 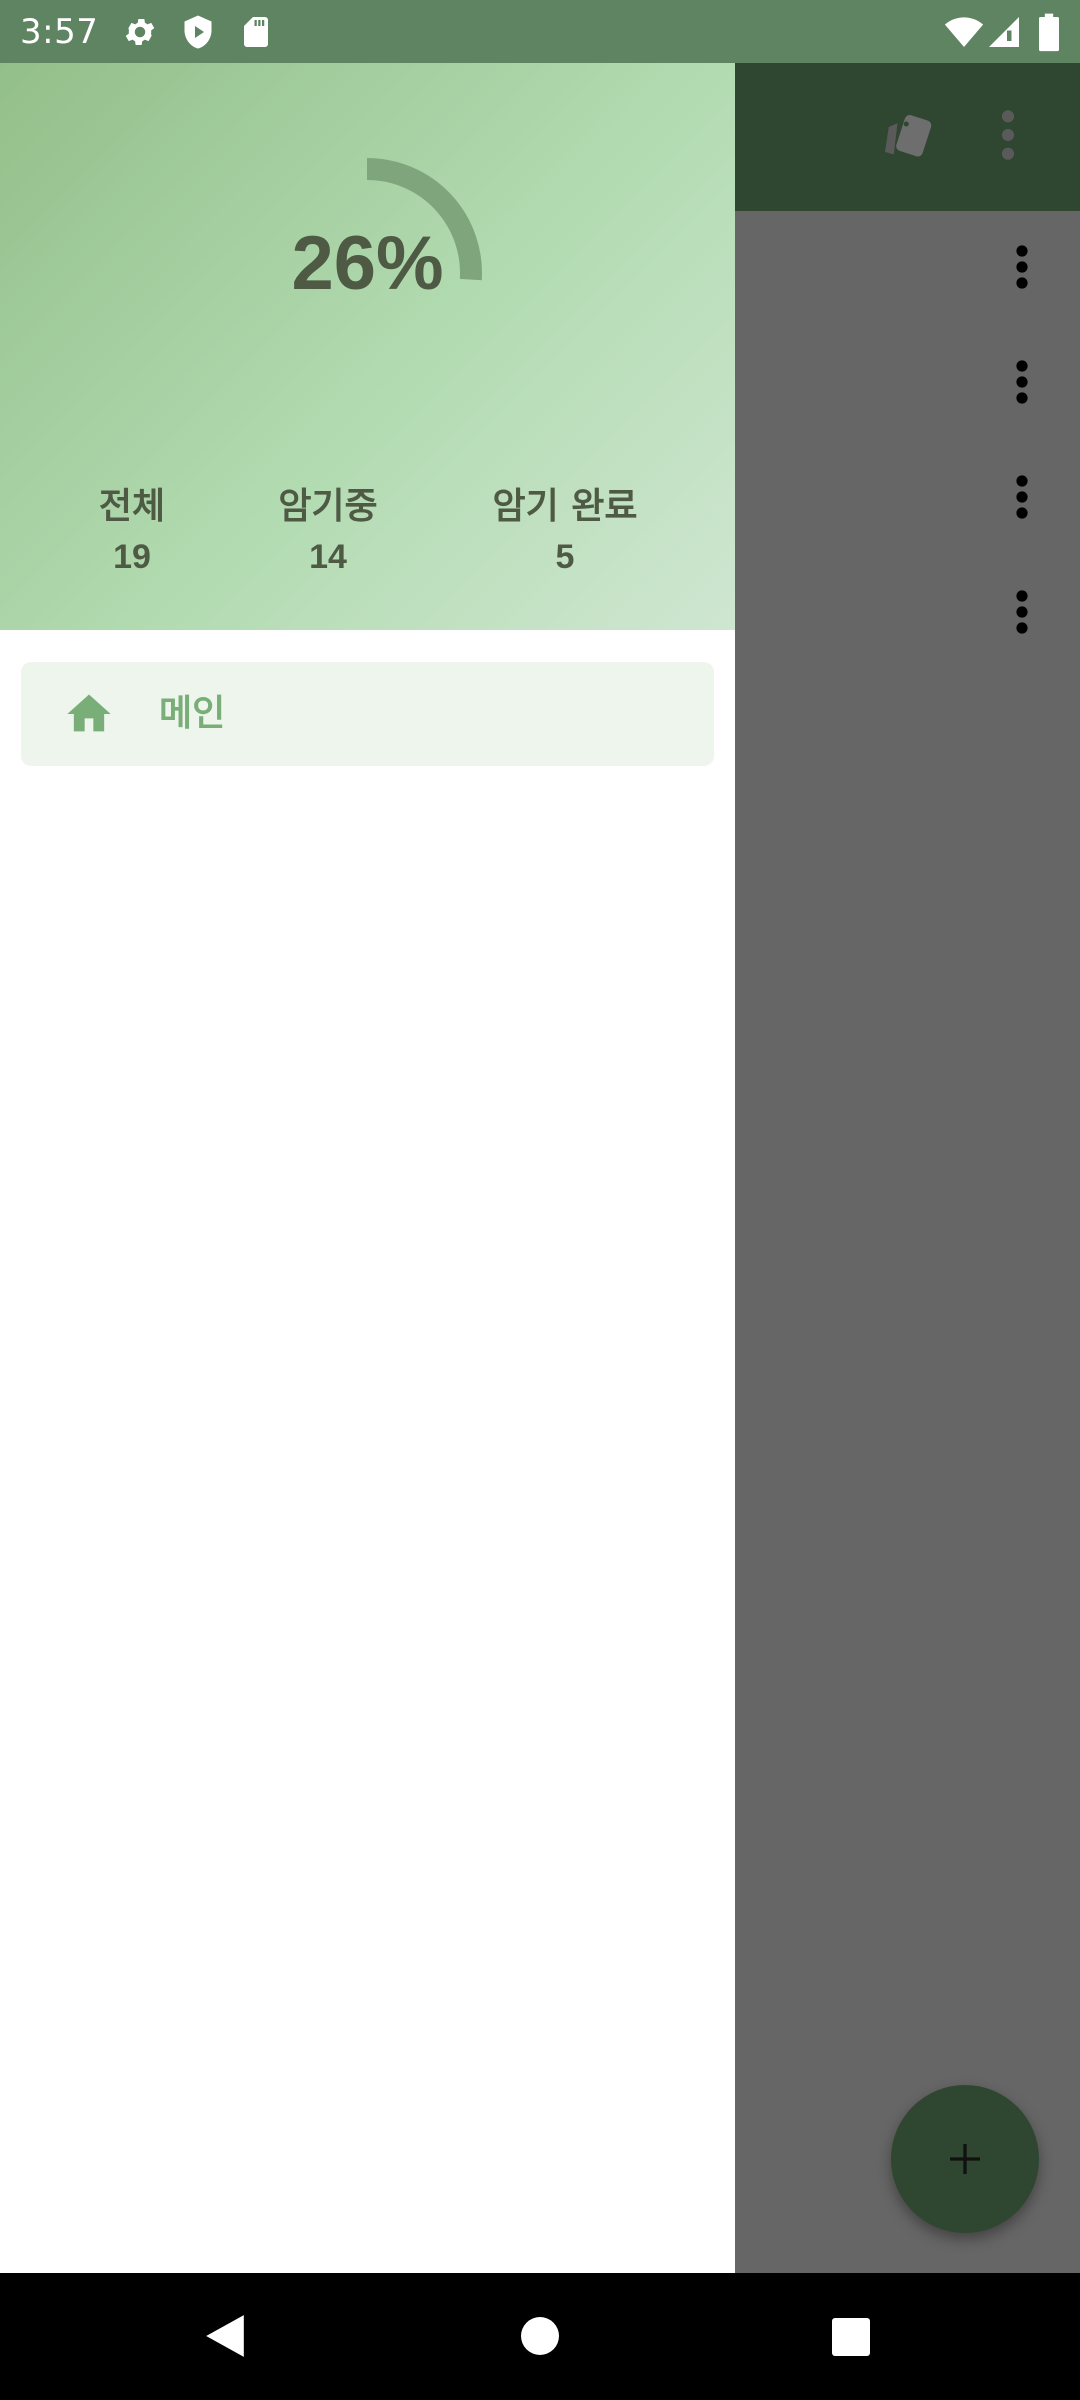 I want to click on stat-completed: 암기 완료 5, so click(x=565, y=533).